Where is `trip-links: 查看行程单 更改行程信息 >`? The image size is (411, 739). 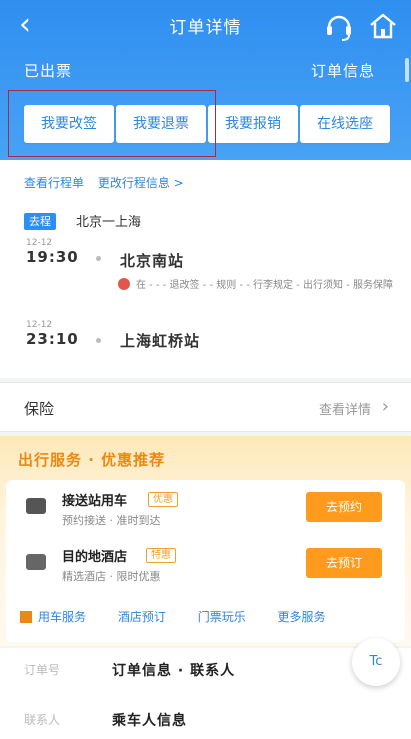
trip-links: 查看行程单 更改行程信息 > is located at coordinates (109, 182).